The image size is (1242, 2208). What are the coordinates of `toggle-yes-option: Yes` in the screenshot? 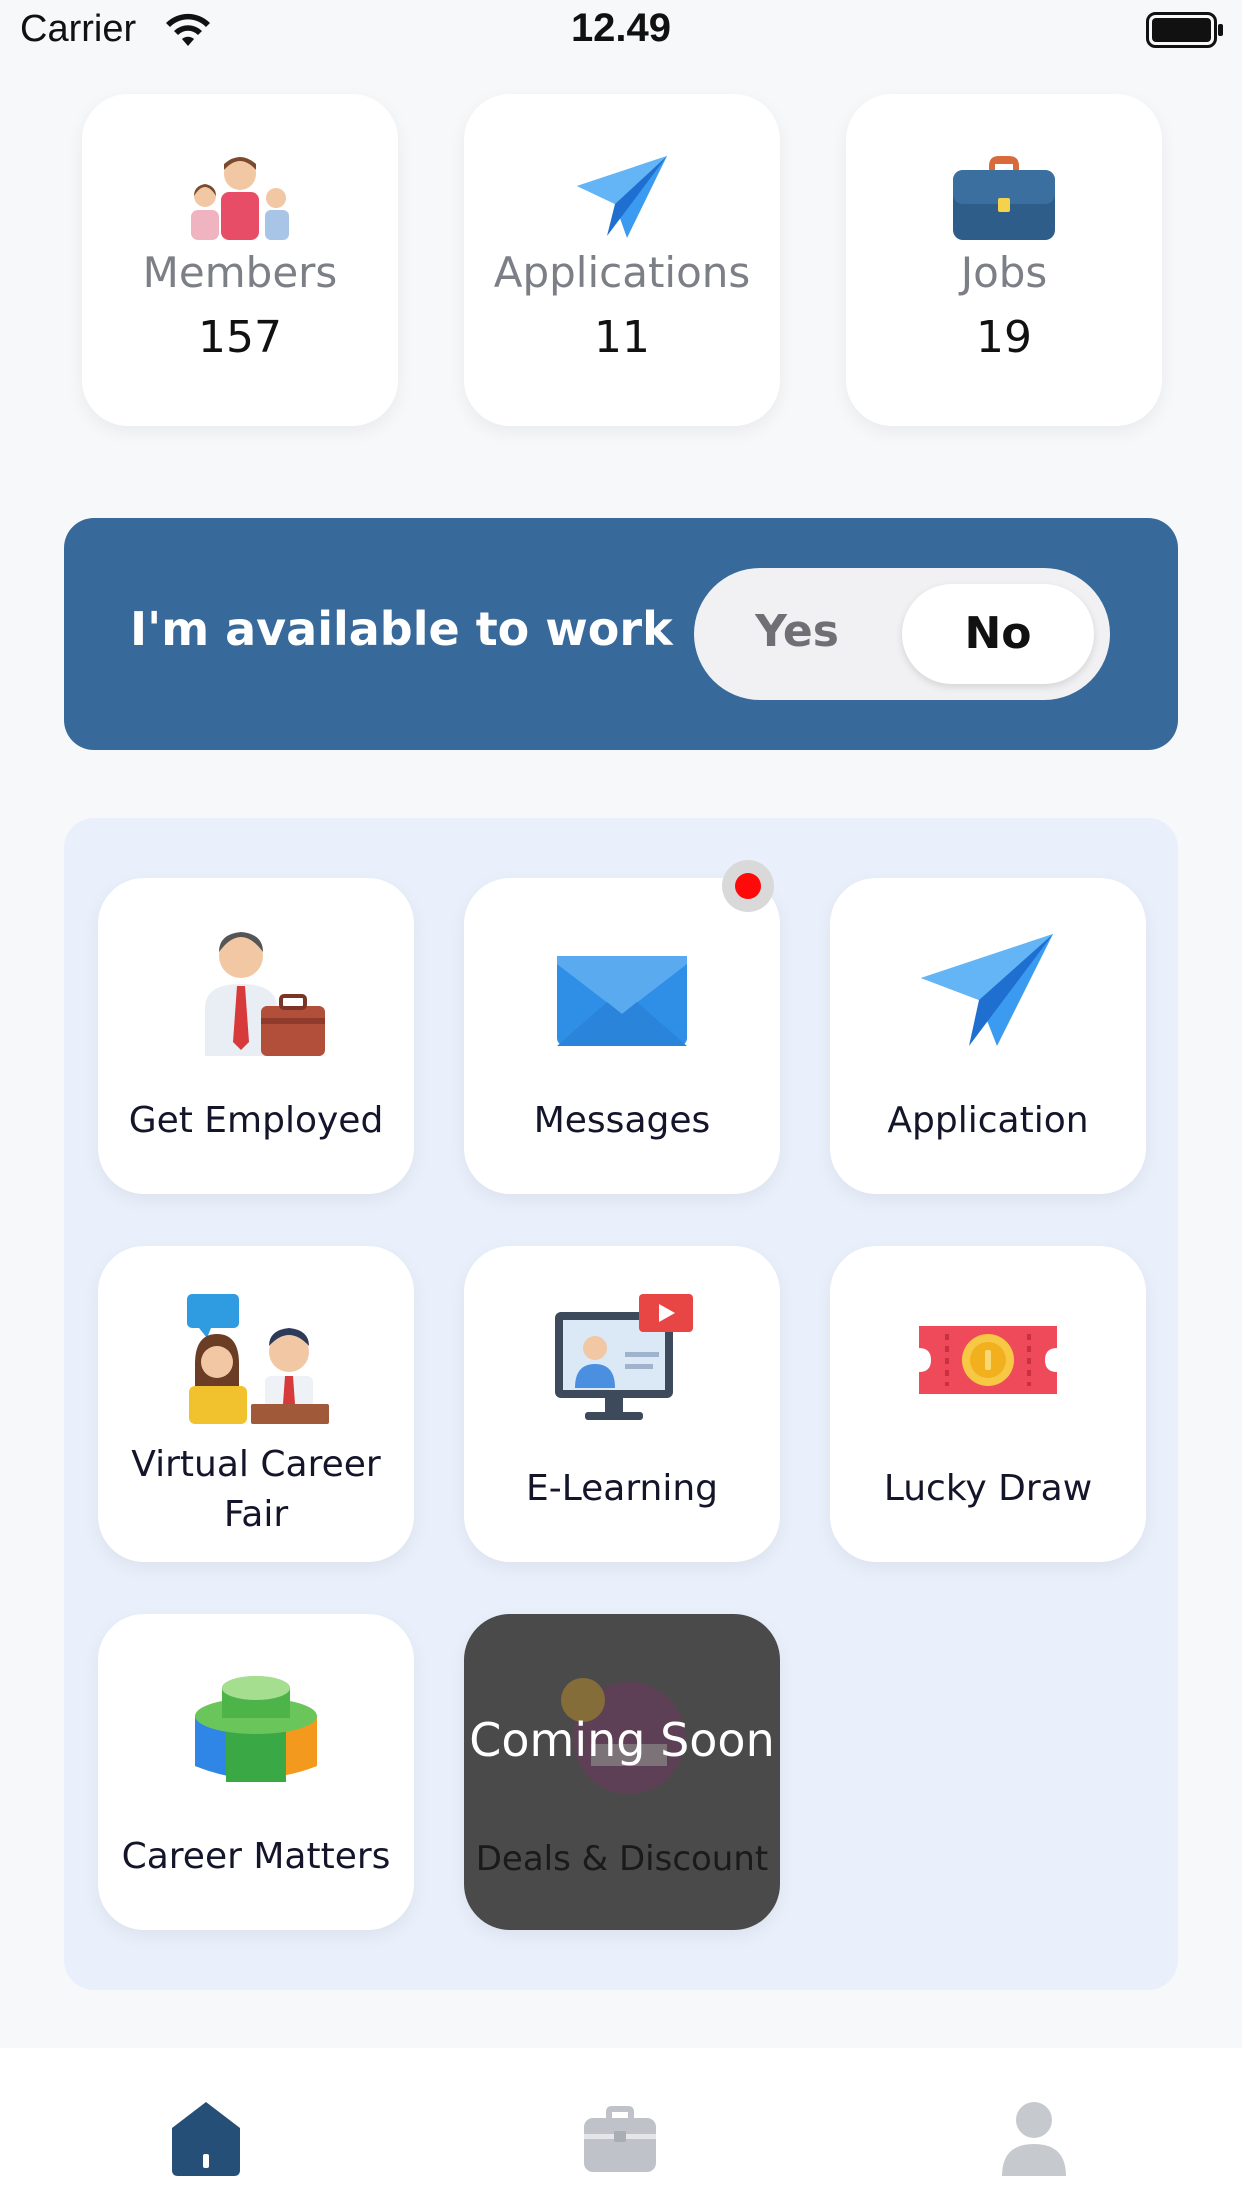 It's located at (797, 631).